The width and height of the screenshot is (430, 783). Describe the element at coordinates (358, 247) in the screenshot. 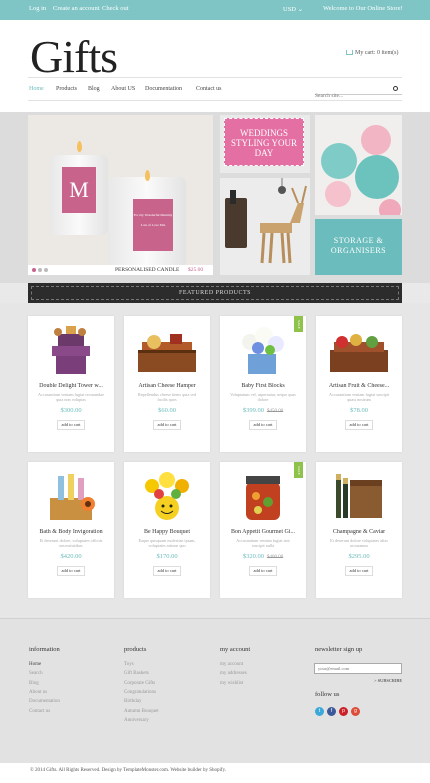

I see `storage-banner: STORAGE & ORGANISERS` at that location.